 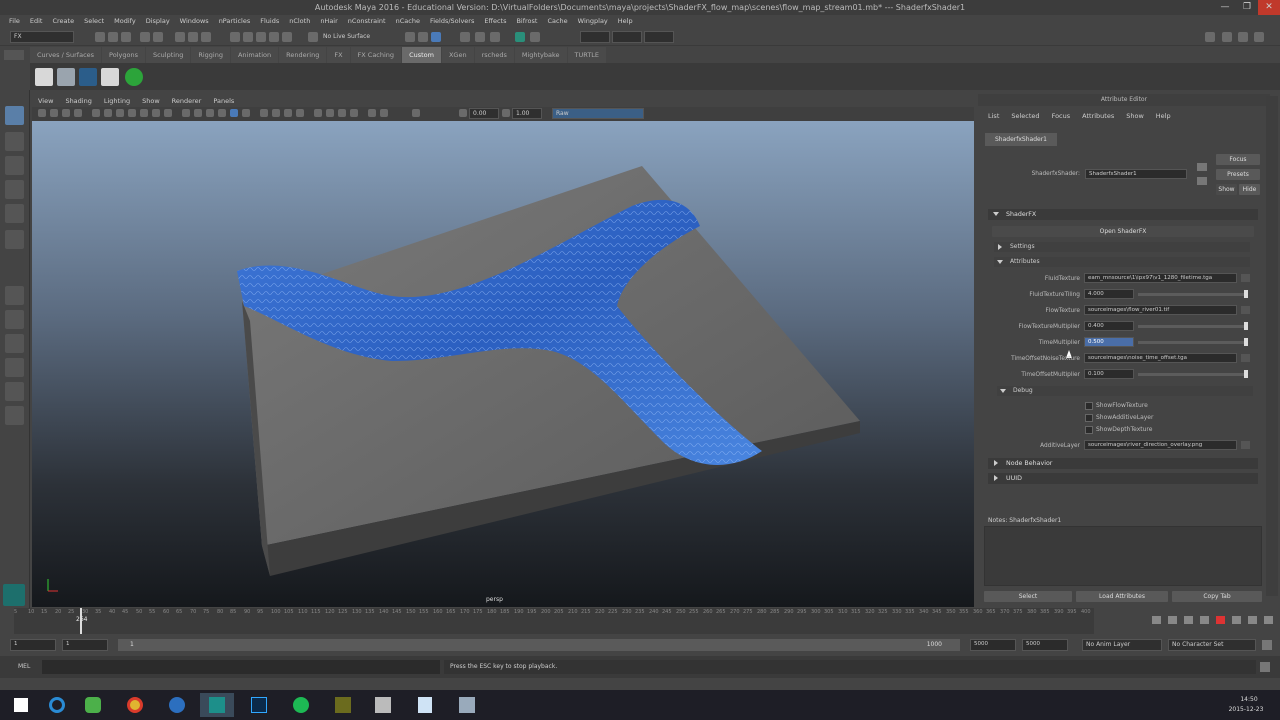 I want to click on hide-button: Hide, so click(x=1249, y=189).